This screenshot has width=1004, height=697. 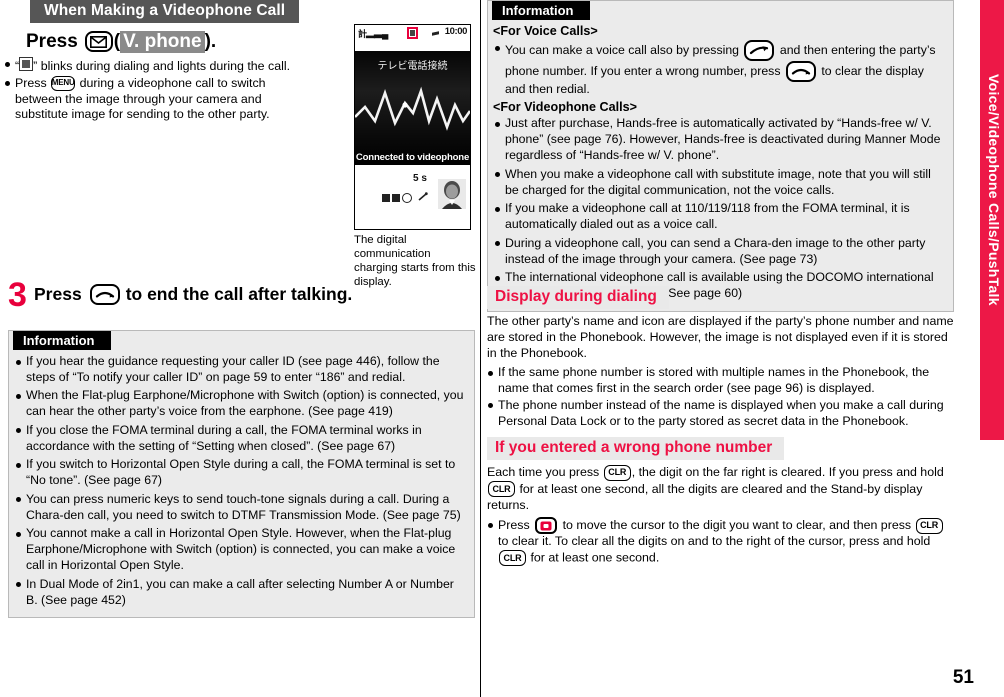 What do you see at coordinates (63, 83) in the screenshot?
I see `menu-key-icon: MENU` at bounding box center [63, 83].